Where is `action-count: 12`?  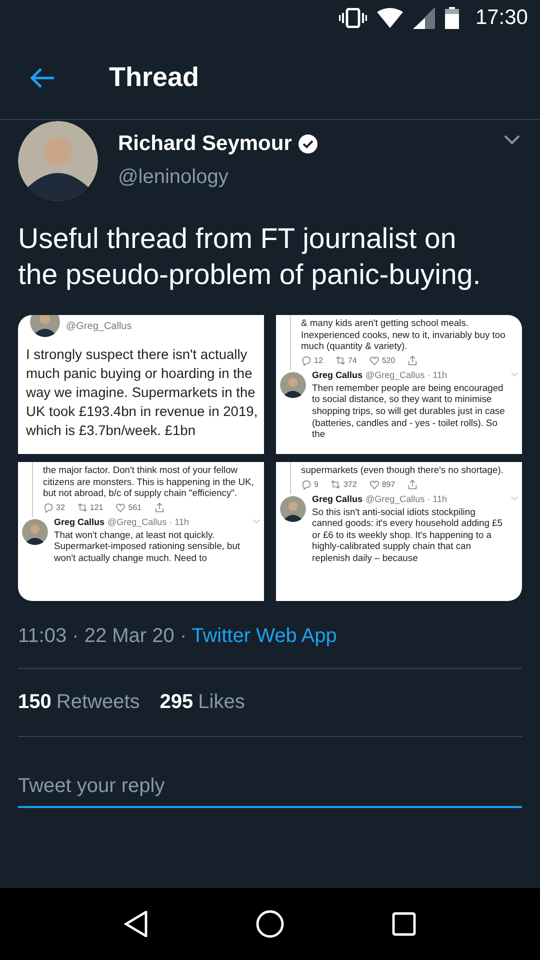
action-count: 12 is located at coordinates (318, 360).